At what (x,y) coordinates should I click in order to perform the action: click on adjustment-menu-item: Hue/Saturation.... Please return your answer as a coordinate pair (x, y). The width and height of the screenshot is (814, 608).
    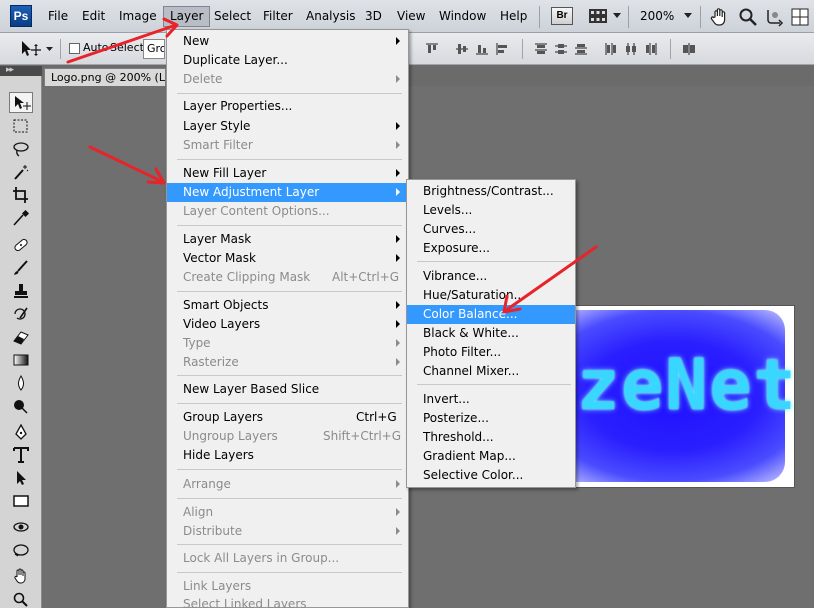
    Looking at the image, I should click on (491, 295).